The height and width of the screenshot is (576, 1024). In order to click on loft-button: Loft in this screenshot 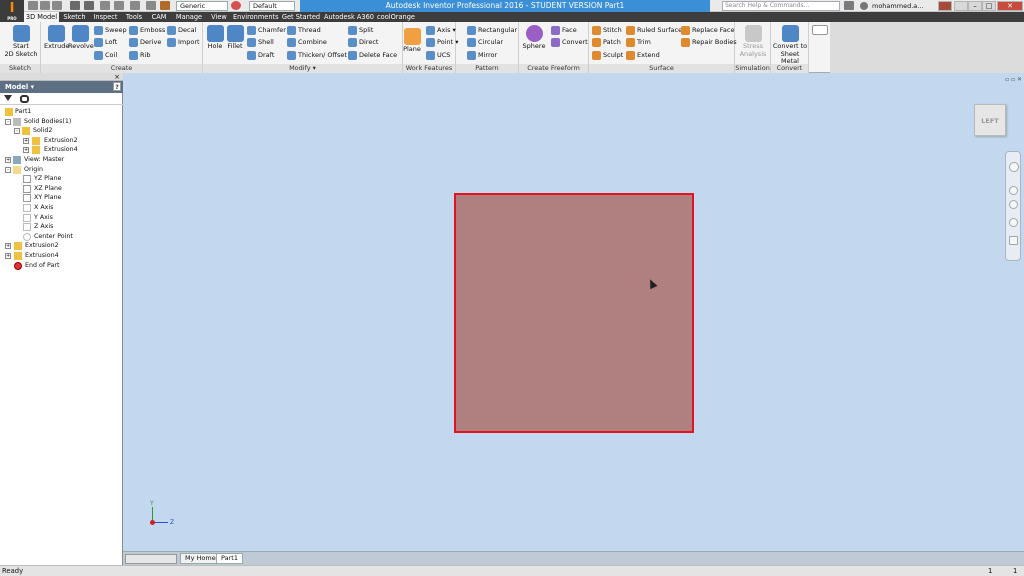, I will do `click(105, 42)`.